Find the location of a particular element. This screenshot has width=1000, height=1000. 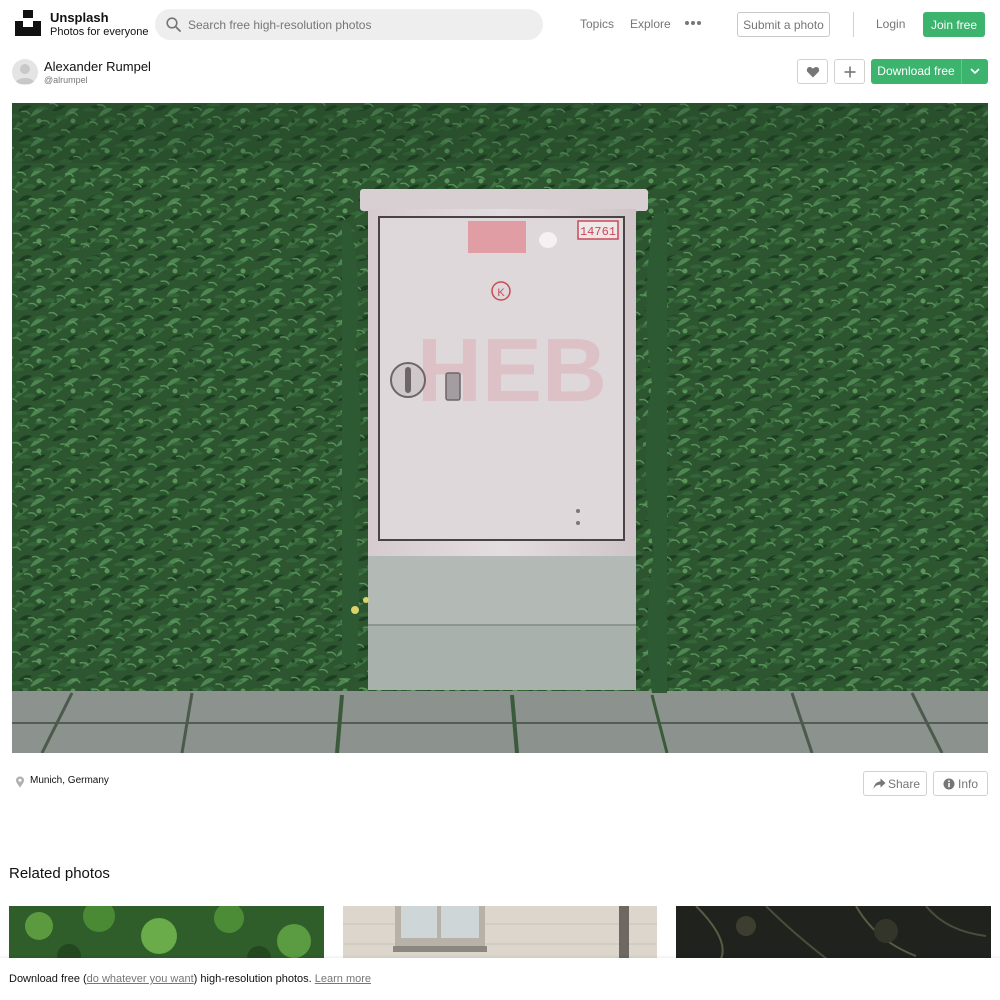

svg-text: K is located at coordinates (501, 293).